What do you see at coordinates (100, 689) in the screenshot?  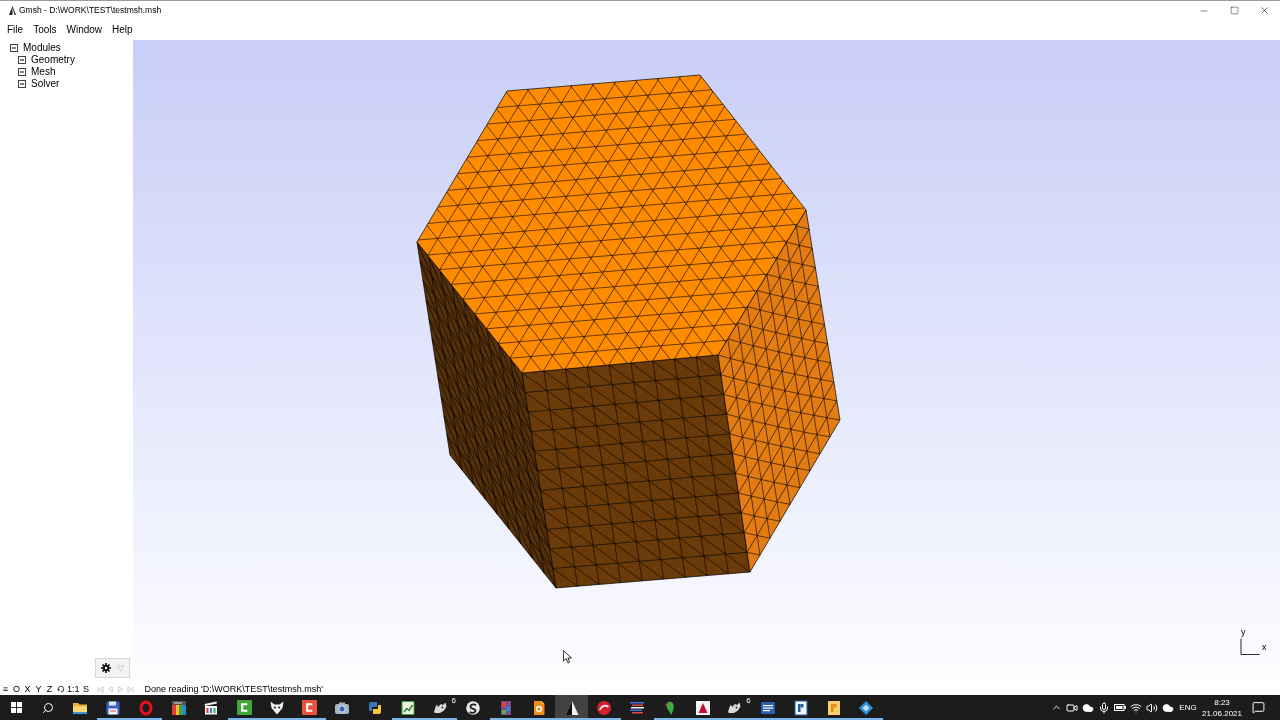 I see `skip-start-icon` at bounding box center [100, 689].